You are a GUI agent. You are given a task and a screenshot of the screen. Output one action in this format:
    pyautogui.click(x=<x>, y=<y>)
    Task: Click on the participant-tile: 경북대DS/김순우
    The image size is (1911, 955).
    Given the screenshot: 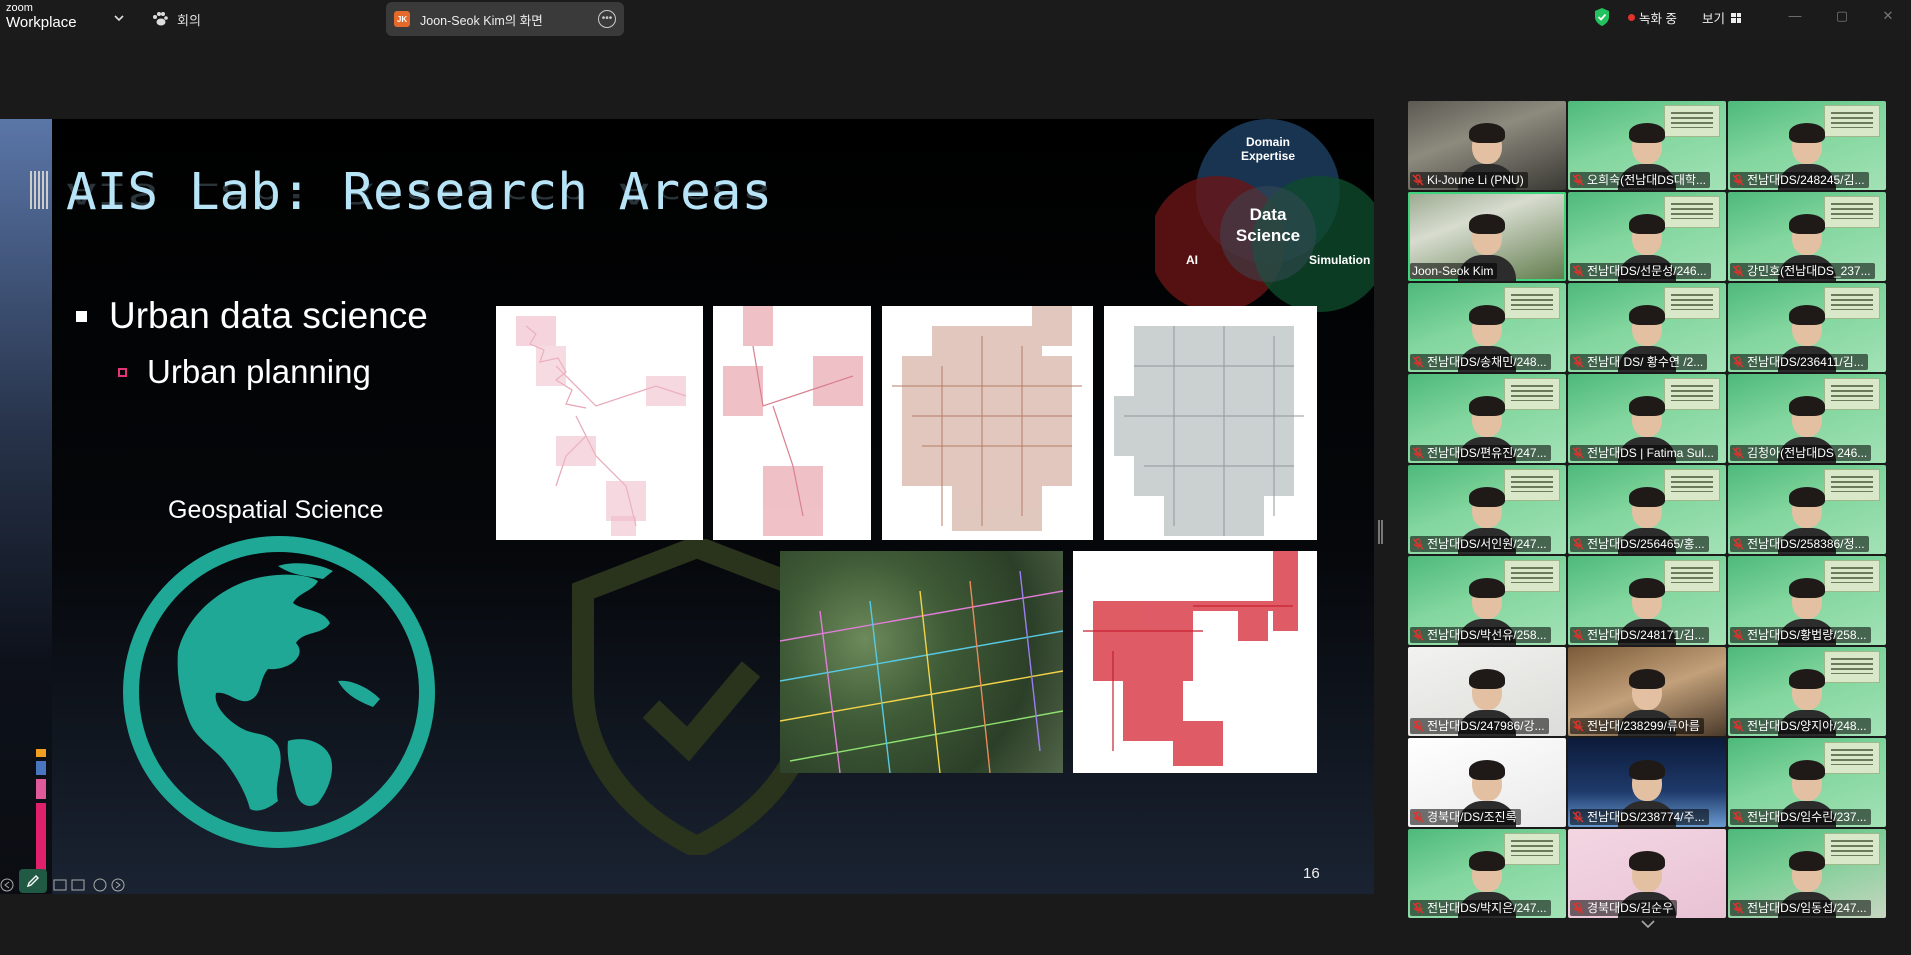 What is the action you would take?
    pyautogui.click(x=1647, y=873)
    